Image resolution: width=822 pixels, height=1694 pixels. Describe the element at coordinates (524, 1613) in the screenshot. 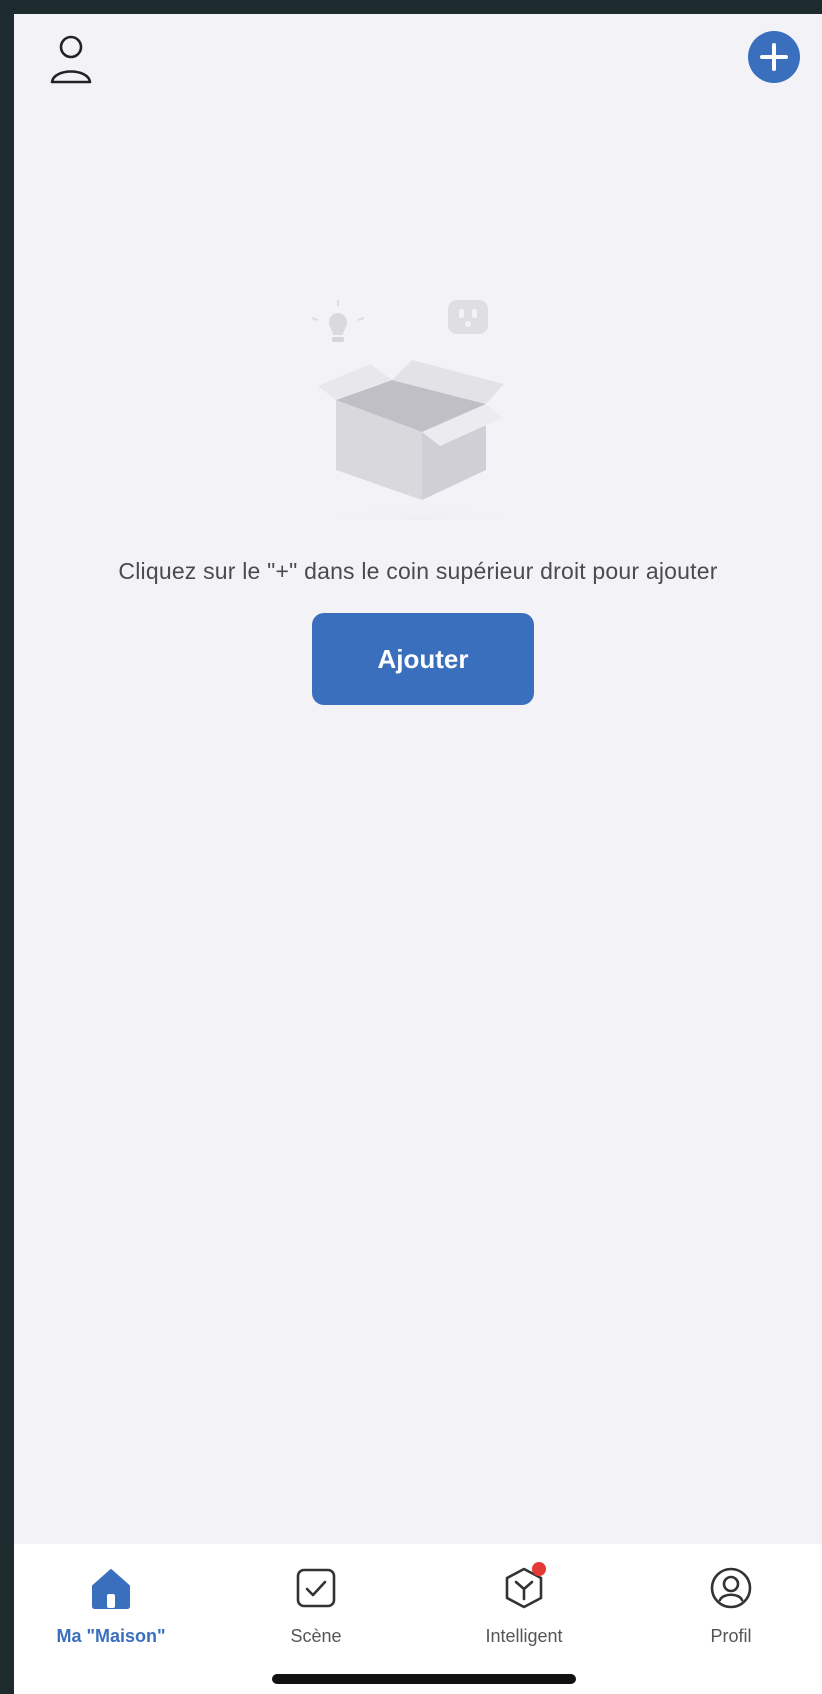

I see `tab-intelligent: Intelligent` at that location.